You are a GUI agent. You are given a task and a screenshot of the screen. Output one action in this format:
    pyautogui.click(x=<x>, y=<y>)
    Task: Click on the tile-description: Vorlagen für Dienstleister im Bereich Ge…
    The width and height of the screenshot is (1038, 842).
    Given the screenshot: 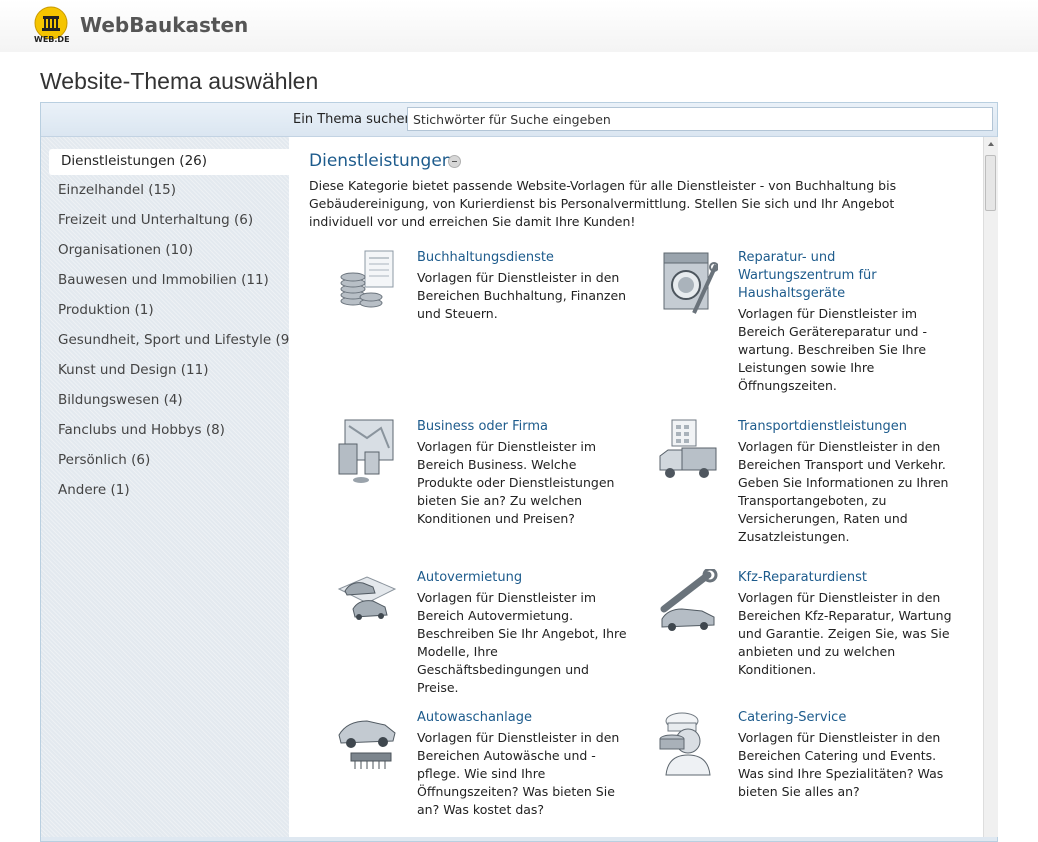 What is the action you would take?
    pyautogui.click(x=832, y=349)
    